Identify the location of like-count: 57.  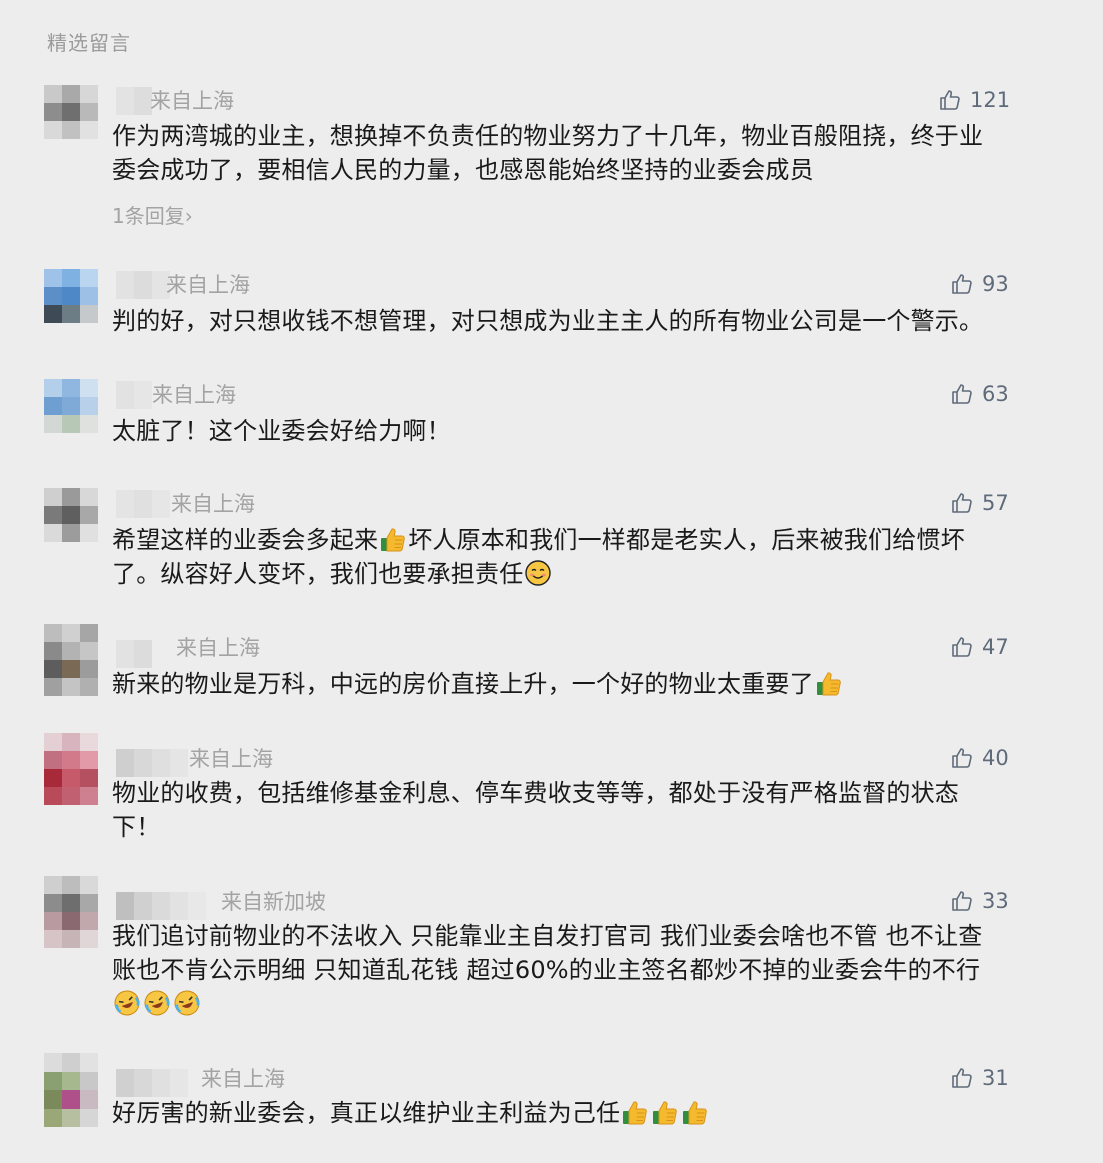
(995, 503).